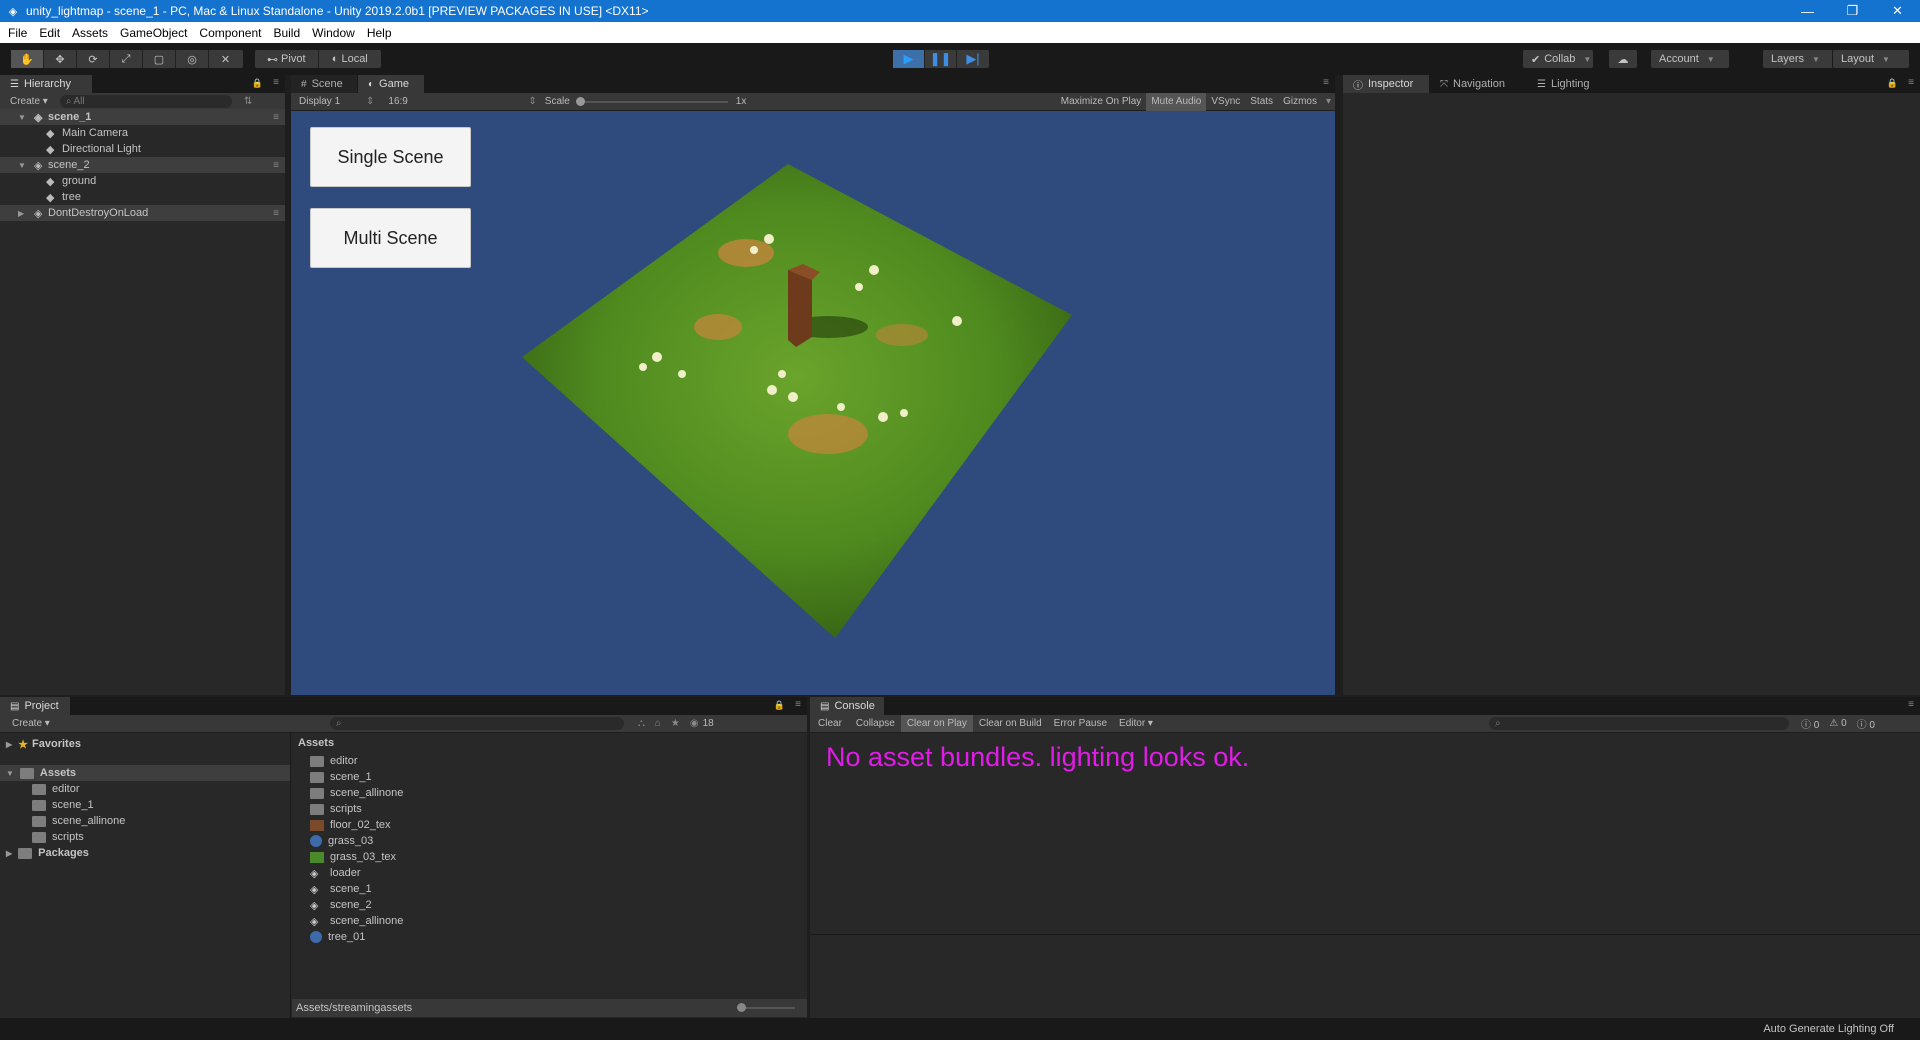 This screenshot has height=1040, width=1920. What do you see at coordinates (159, 59) in the screenshot?
I see `rect-tool-icon: ▢` at bounding box center [159, 59].